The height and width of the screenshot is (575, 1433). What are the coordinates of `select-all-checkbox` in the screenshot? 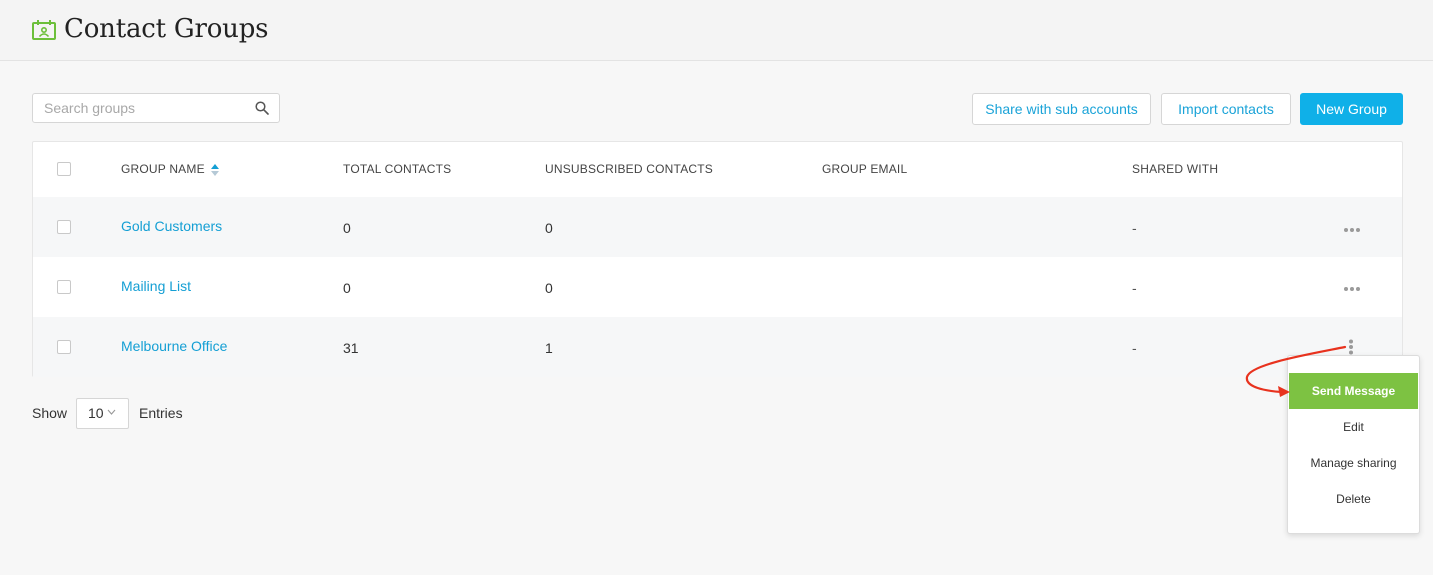 It's located at (64, 169).